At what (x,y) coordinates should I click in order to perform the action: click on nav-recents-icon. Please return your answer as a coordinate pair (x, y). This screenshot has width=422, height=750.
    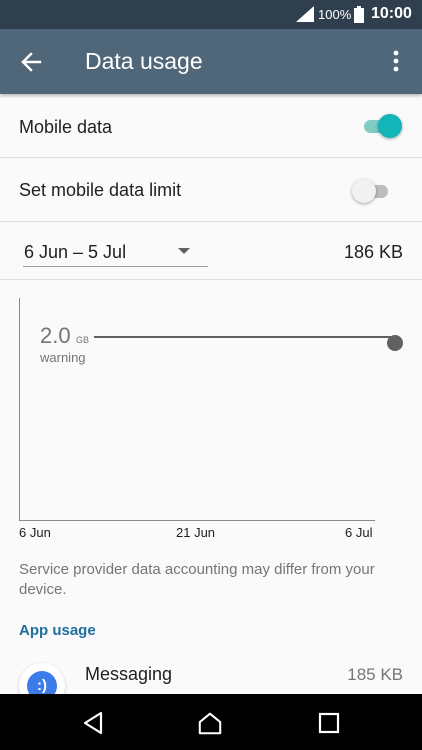
    Looking at the image, I should click on (329, 723).